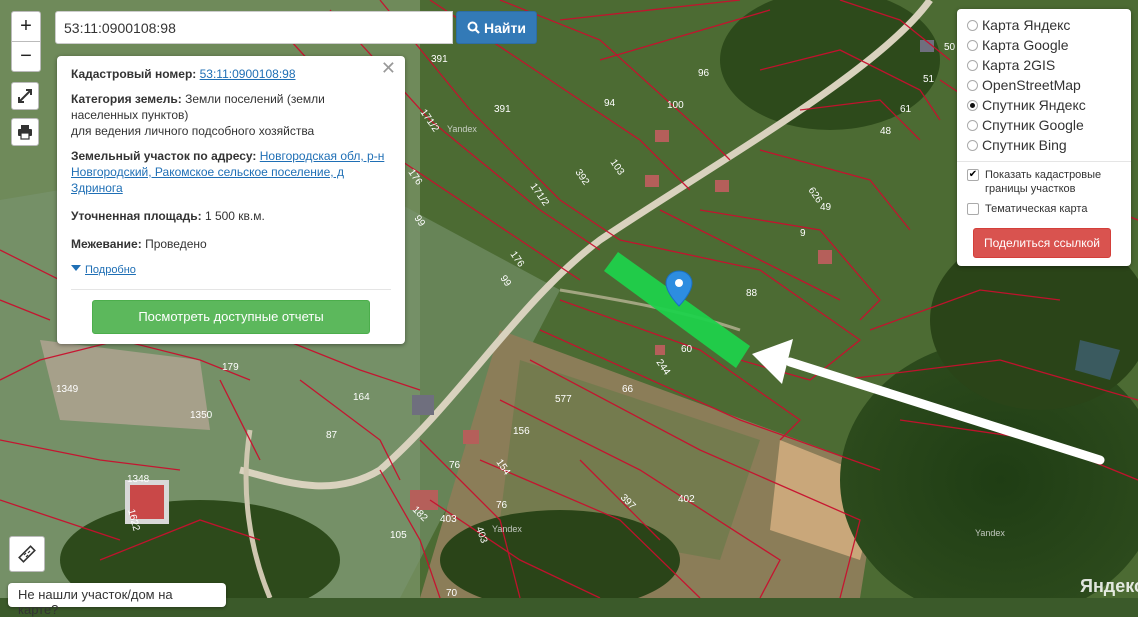 The height and width of the screenshot is (617, 1138). I want to click on layer-option-label: Карта Google, so click(1025, 45).